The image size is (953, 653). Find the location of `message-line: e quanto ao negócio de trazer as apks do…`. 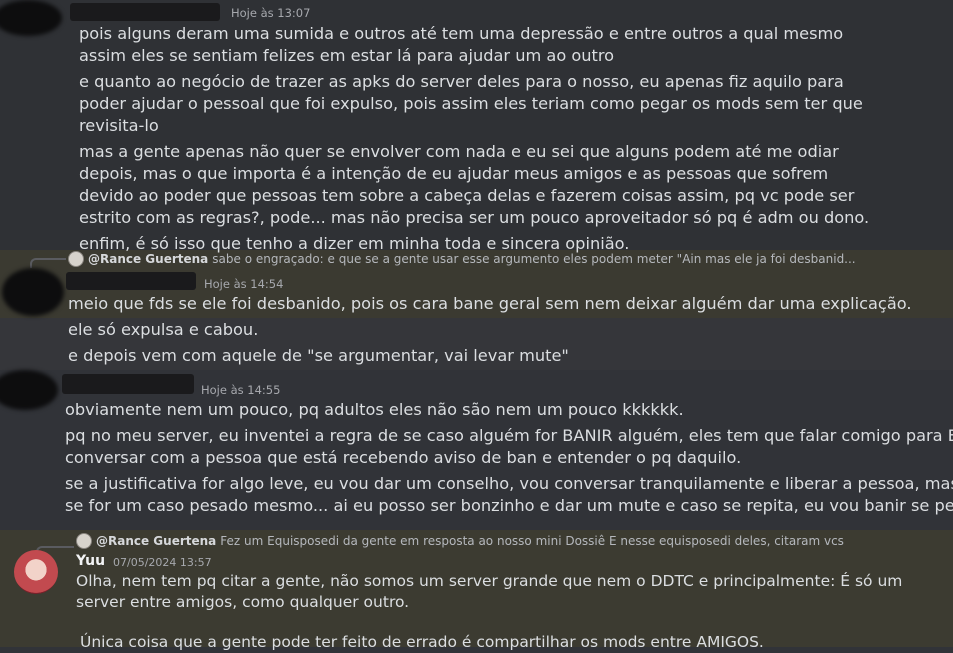

message-line: e quanto ao negócio de trazer as apks do… is located at coordinates (461, 81).